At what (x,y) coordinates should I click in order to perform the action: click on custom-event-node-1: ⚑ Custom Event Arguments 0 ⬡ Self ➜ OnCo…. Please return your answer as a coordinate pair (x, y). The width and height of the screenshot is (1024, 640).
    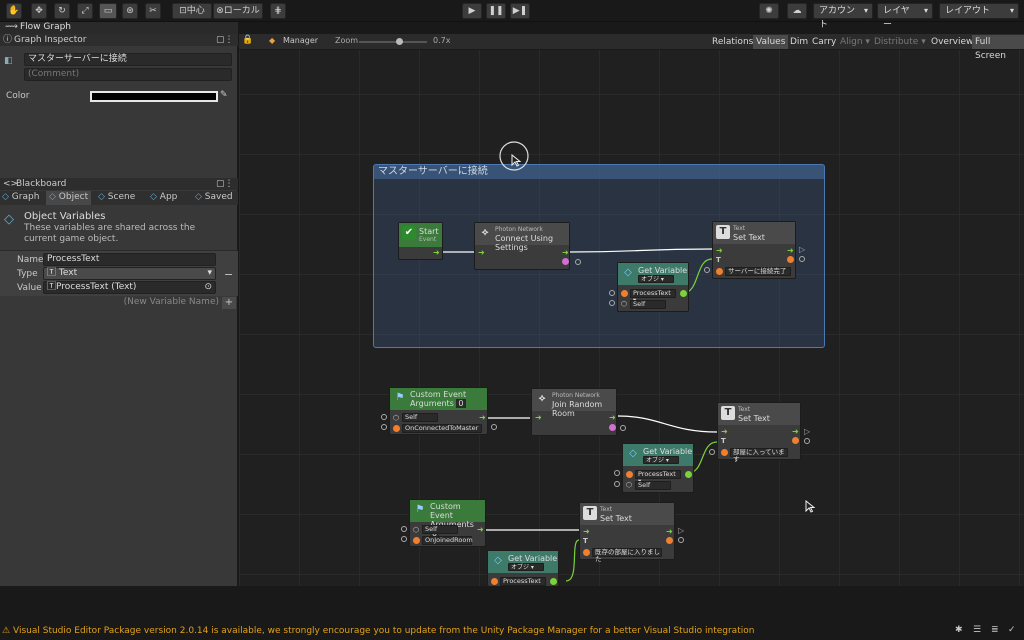
    Looking at the image, I should click on (438, 411).